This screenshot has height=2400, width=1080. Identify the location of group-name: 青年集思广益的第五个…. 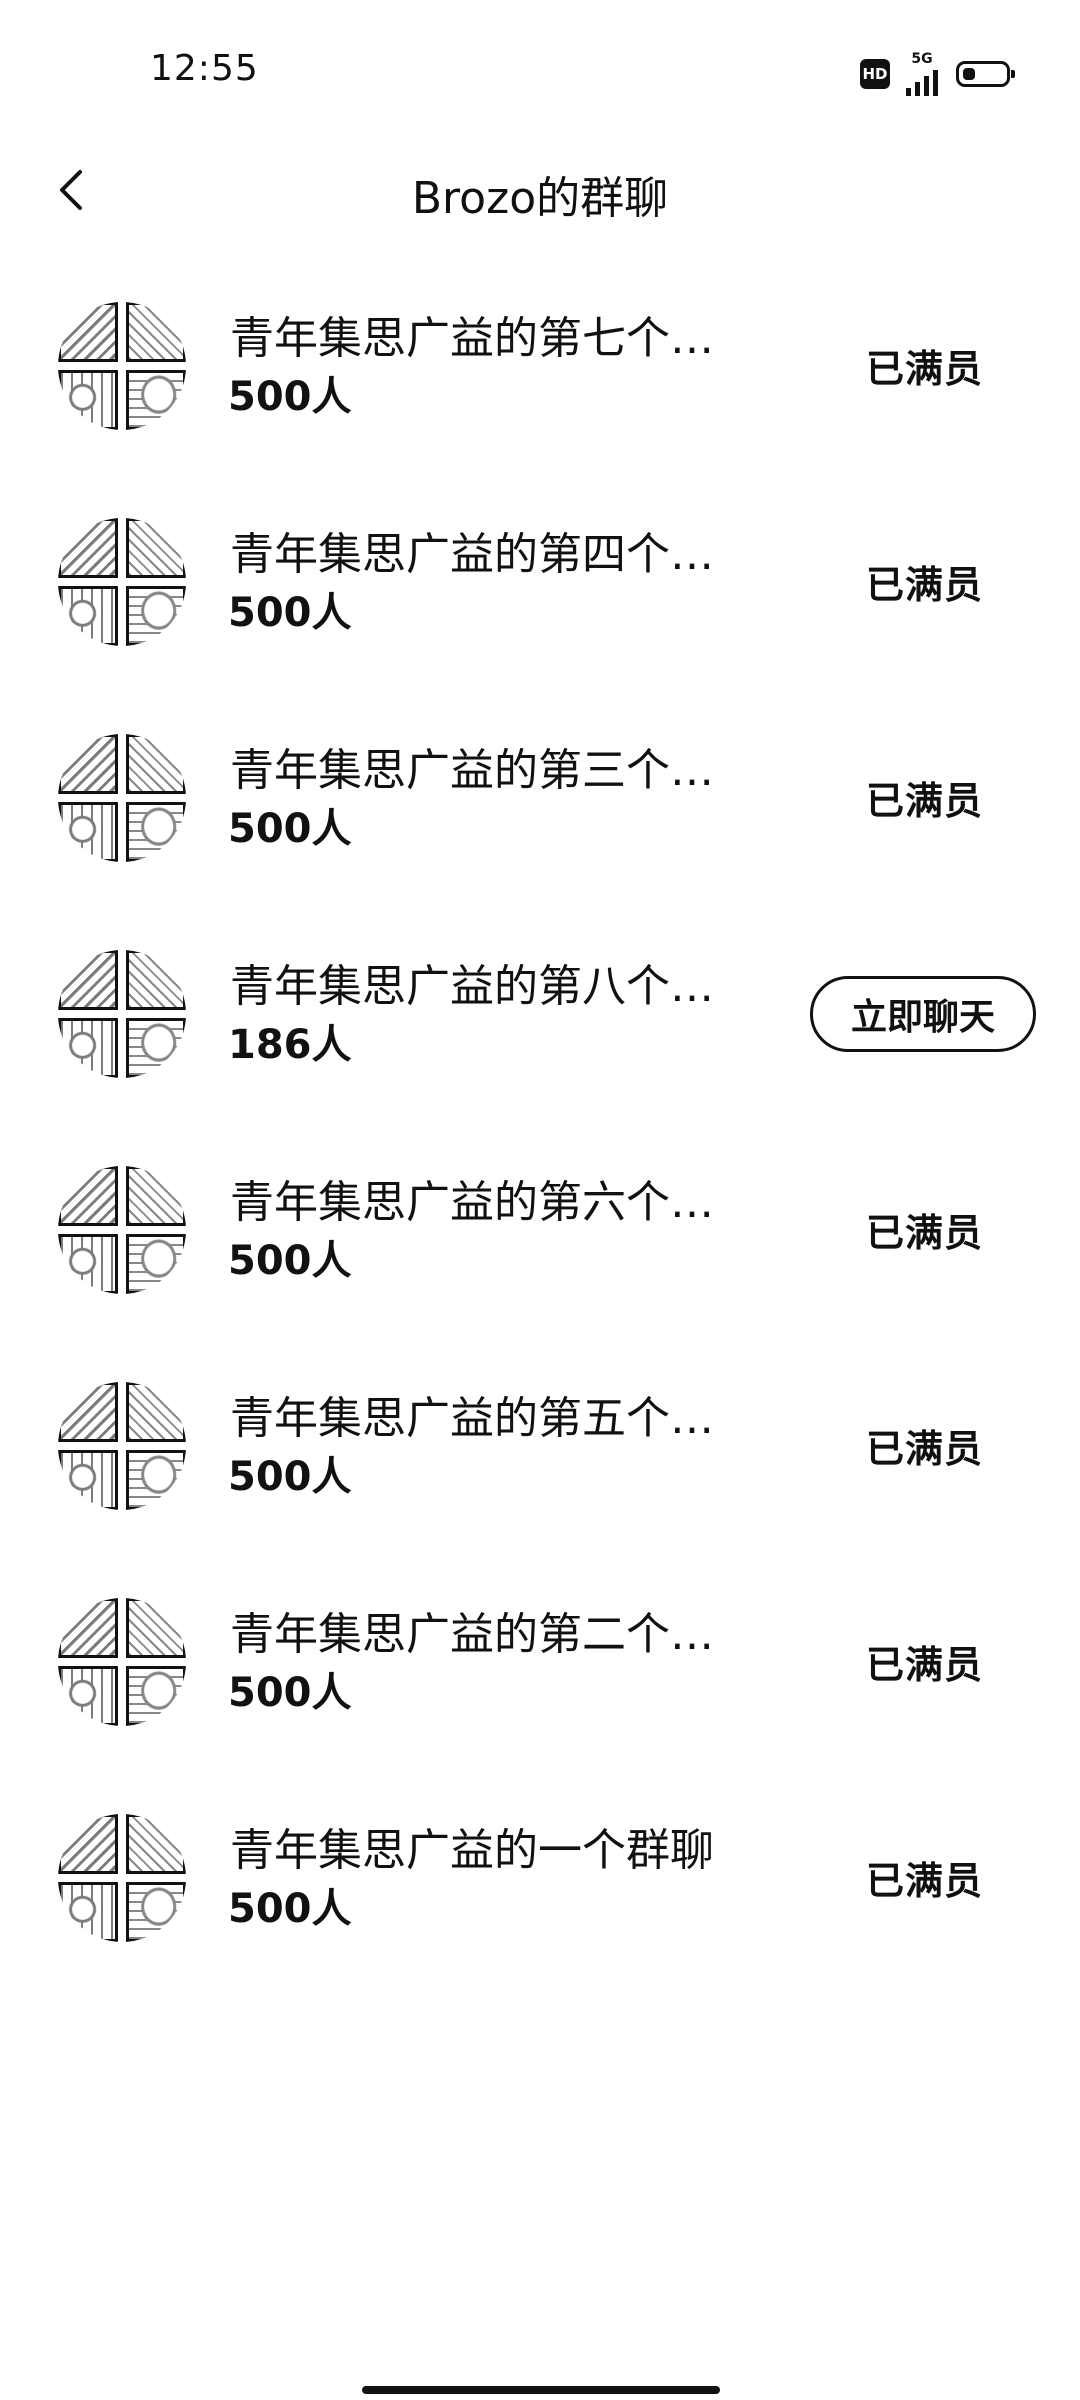
(472, 1418).